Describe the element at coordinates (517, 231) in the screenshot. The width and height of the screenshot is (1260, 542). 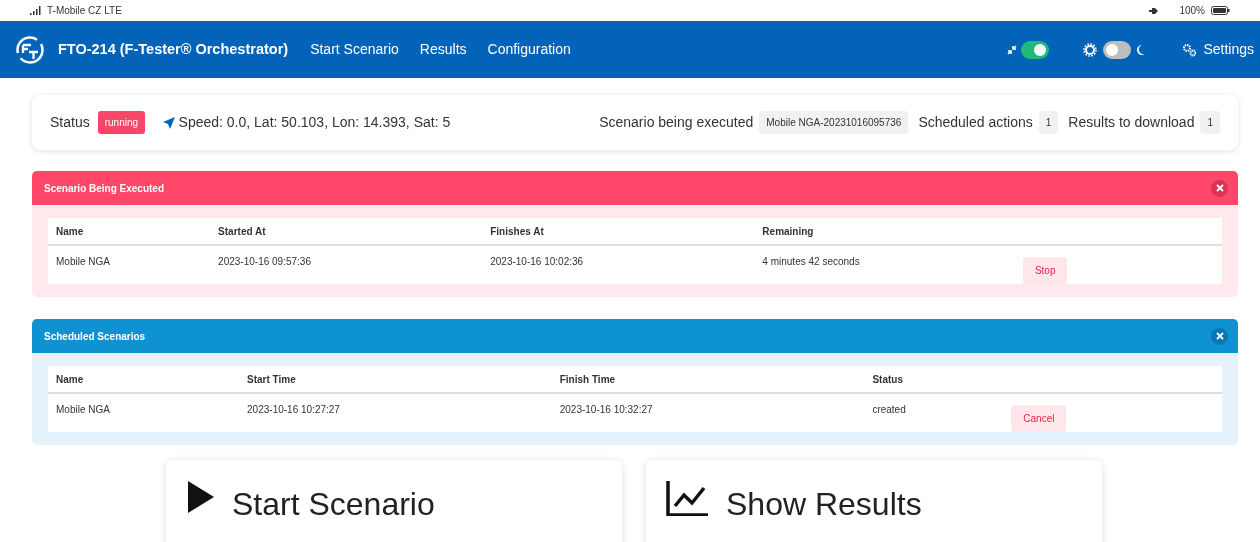
I see `column-header: Finishes At` at that location.